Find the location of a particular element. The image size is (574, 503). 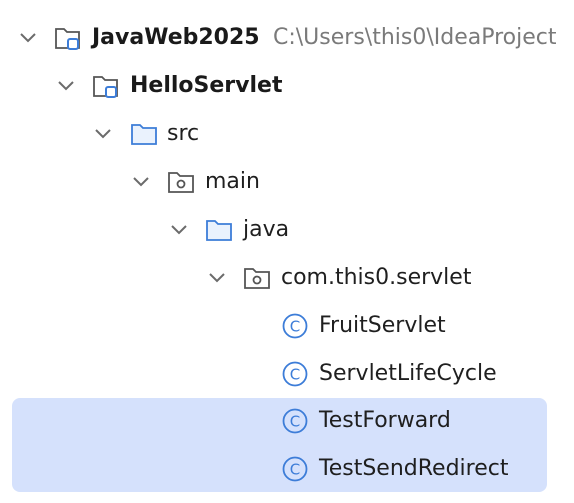

tree-row-testforward: C TestForward is located at coordinates (287, 421).